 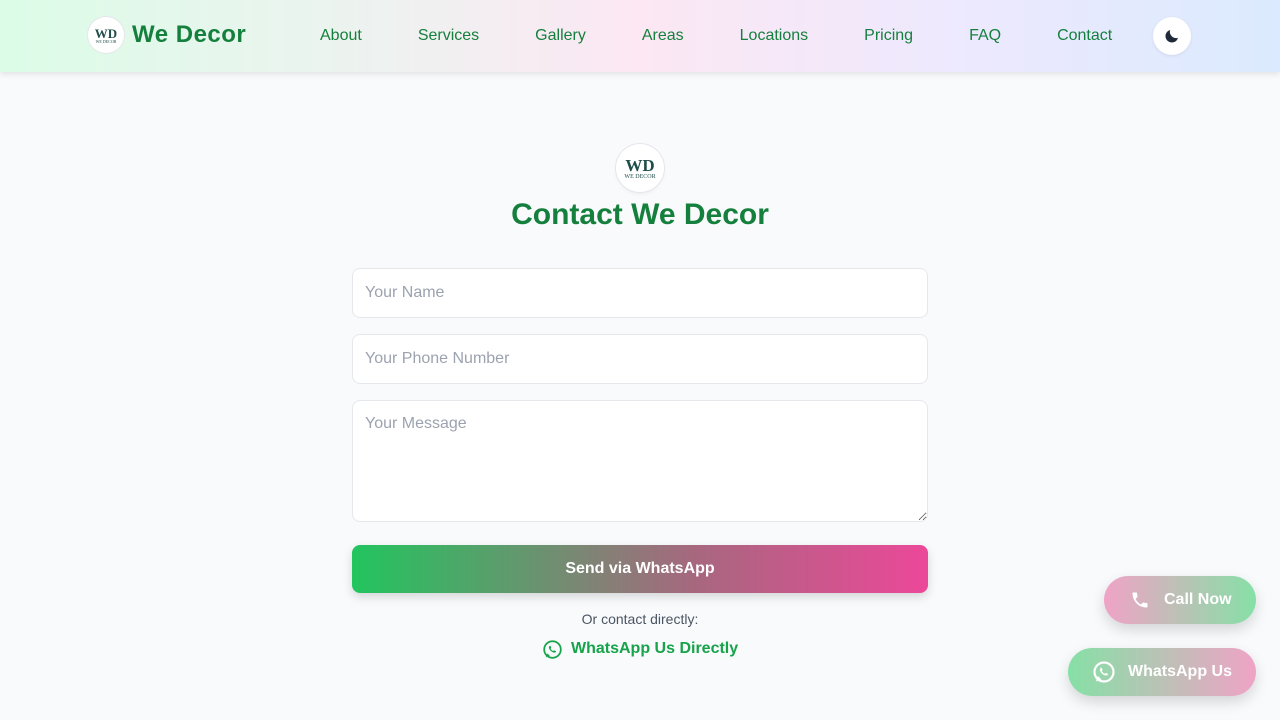 I want to click on whatsapp-direct-label: WhatsApp Us Directly, so click(x=655, y=648).